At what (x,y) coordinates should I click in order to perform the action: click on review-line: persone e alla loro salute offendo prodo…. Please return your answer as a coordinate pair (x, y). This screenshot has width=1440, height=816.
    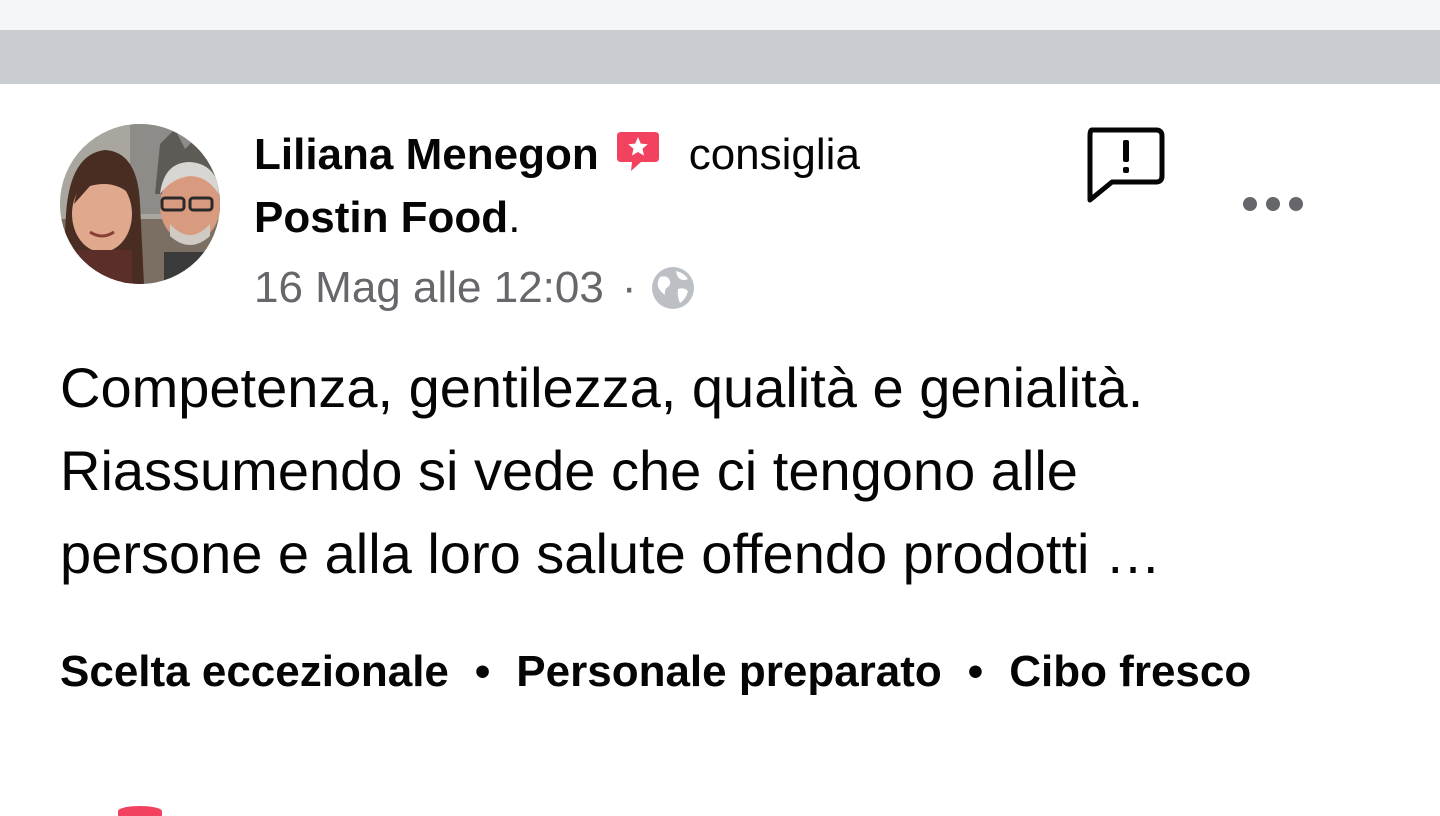
    Looking at the image, I should click on (611, 553).